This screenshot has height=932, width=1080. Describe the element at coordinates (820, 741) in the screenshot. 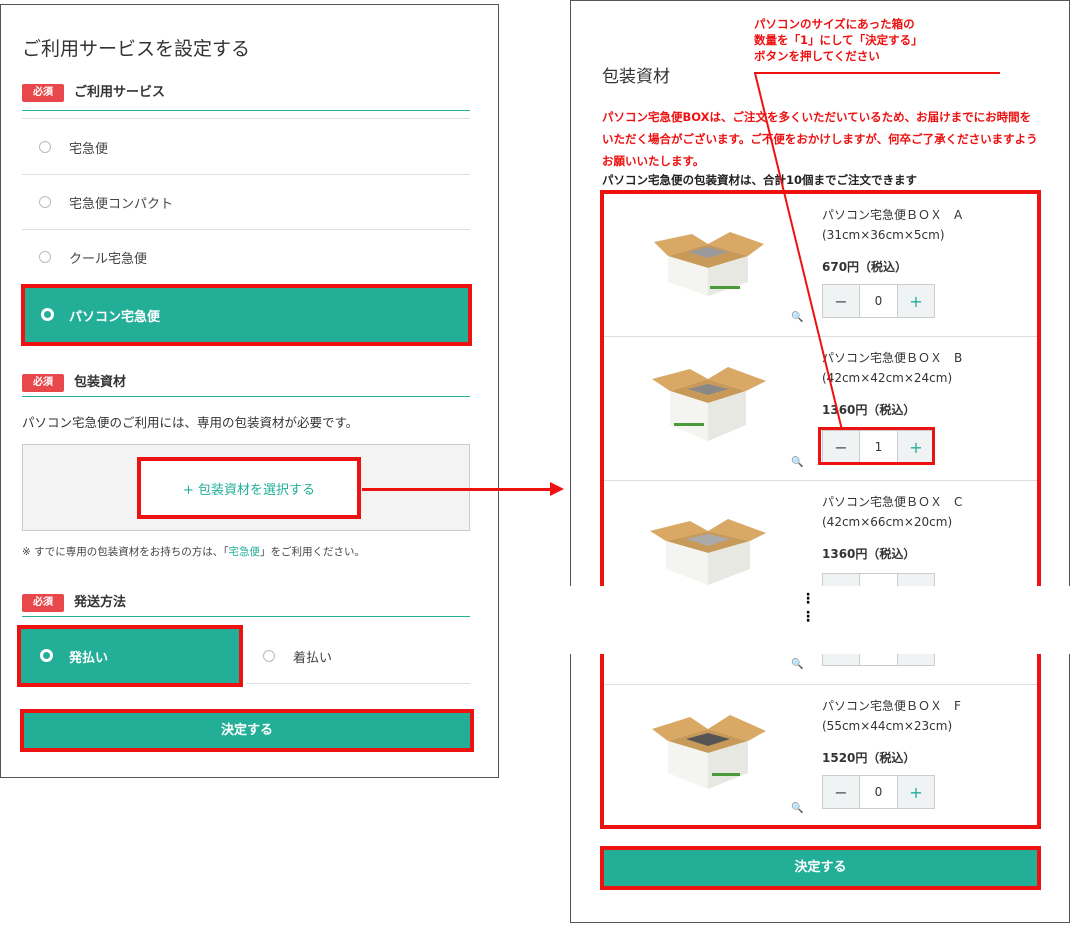

I see `products-highlight-frame-bottom` at that location.